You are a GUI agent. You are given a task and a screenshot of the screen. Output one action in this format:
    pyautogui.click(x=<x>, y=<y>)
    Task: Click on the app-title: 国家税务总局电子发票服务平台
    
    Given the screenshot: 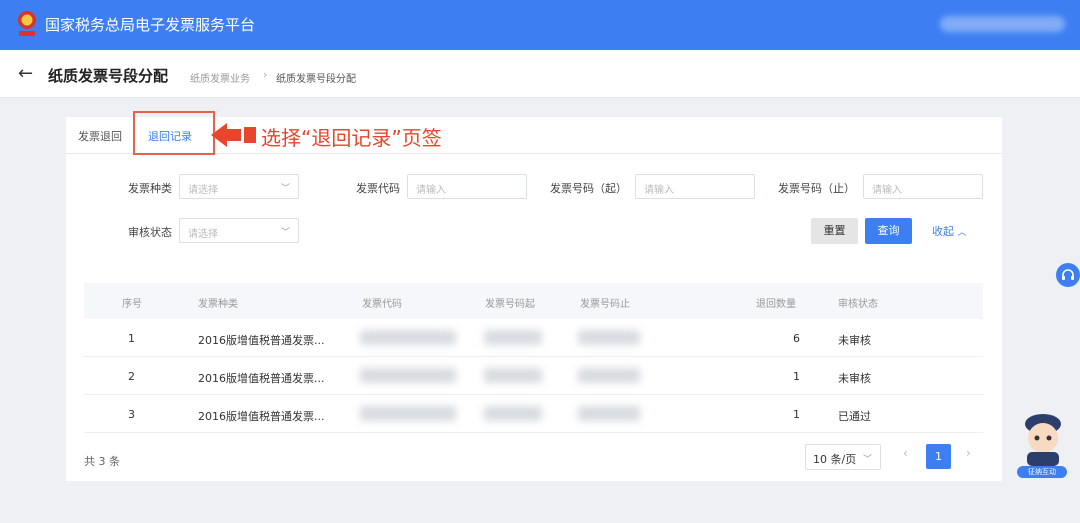 What is the action you would take?
    pyautogui.click(x=150, y=25)
    